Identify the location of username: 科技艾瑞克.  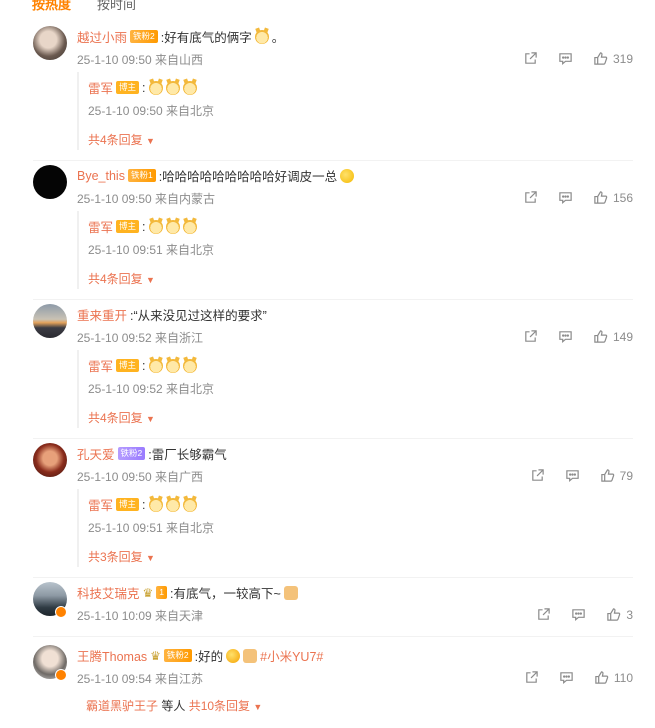
(108, 592).